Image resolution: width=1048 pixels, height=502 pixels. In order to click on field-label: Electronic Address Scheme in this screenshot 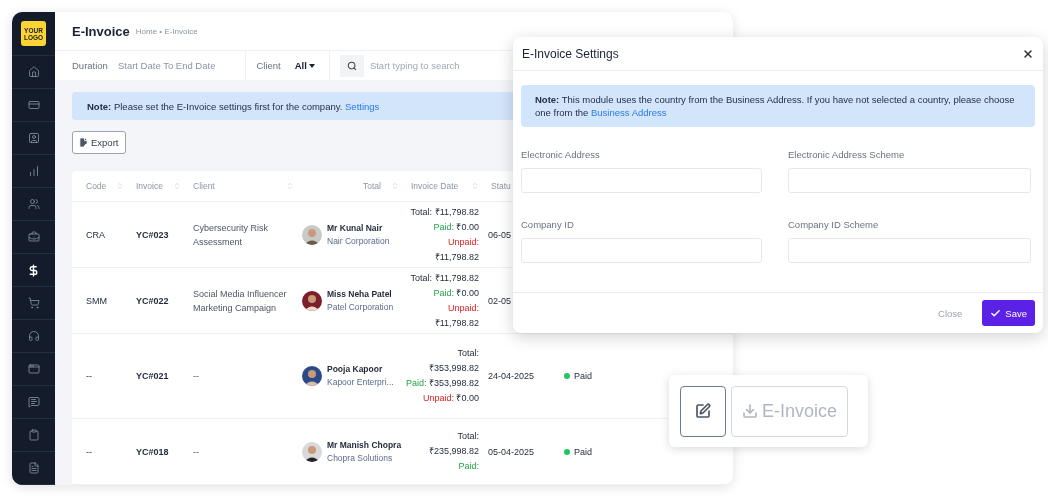, I will do `click(847, 154)`.